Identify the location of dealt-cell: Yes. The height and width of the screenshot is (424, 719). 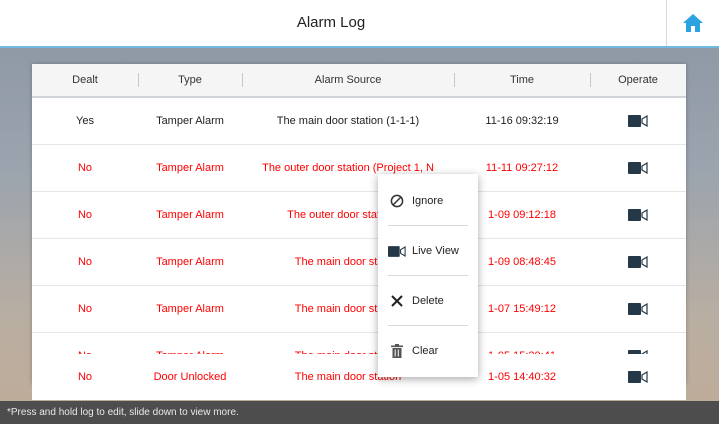
(85, 121).